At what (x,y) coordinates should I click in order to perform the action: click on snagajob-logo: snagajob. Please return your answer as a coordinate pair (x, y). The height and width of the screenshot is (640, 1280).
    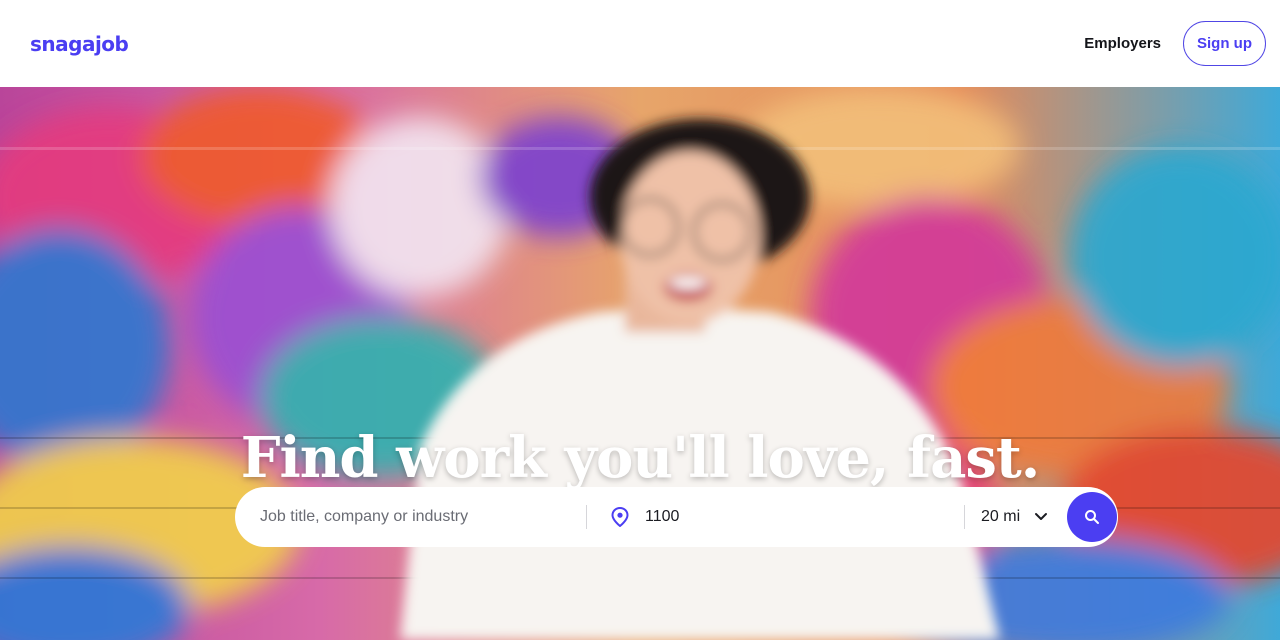
    Looking at the image, I should click on (79, 44).